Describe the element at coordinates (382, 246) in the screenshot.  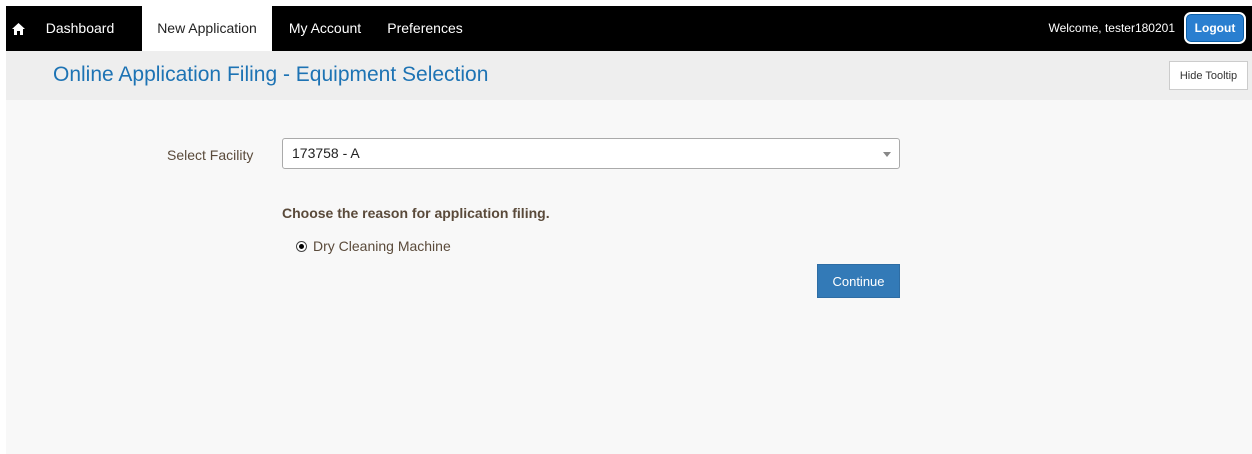
I see `reason-option-label: Dry Cleaning Machine` at that location.